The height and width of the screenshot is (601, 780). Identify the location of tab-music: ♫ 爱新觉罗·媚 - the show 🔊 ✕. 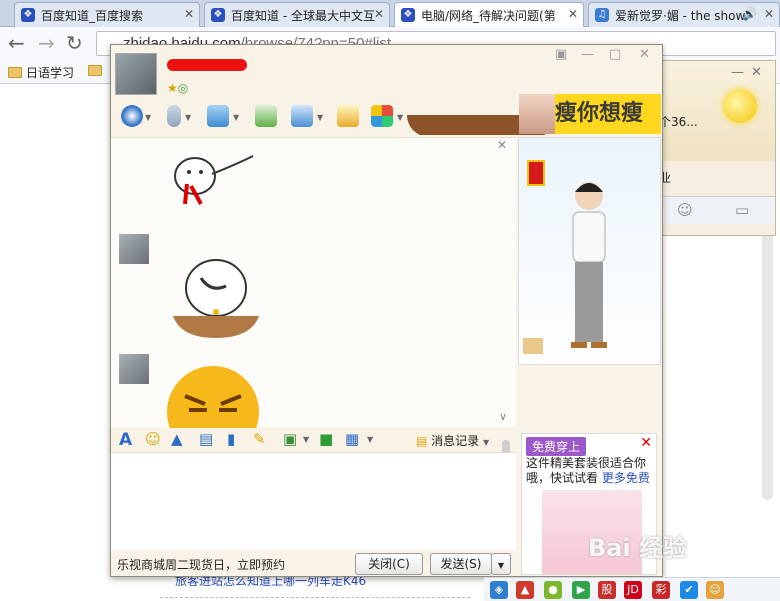
(684, 14).